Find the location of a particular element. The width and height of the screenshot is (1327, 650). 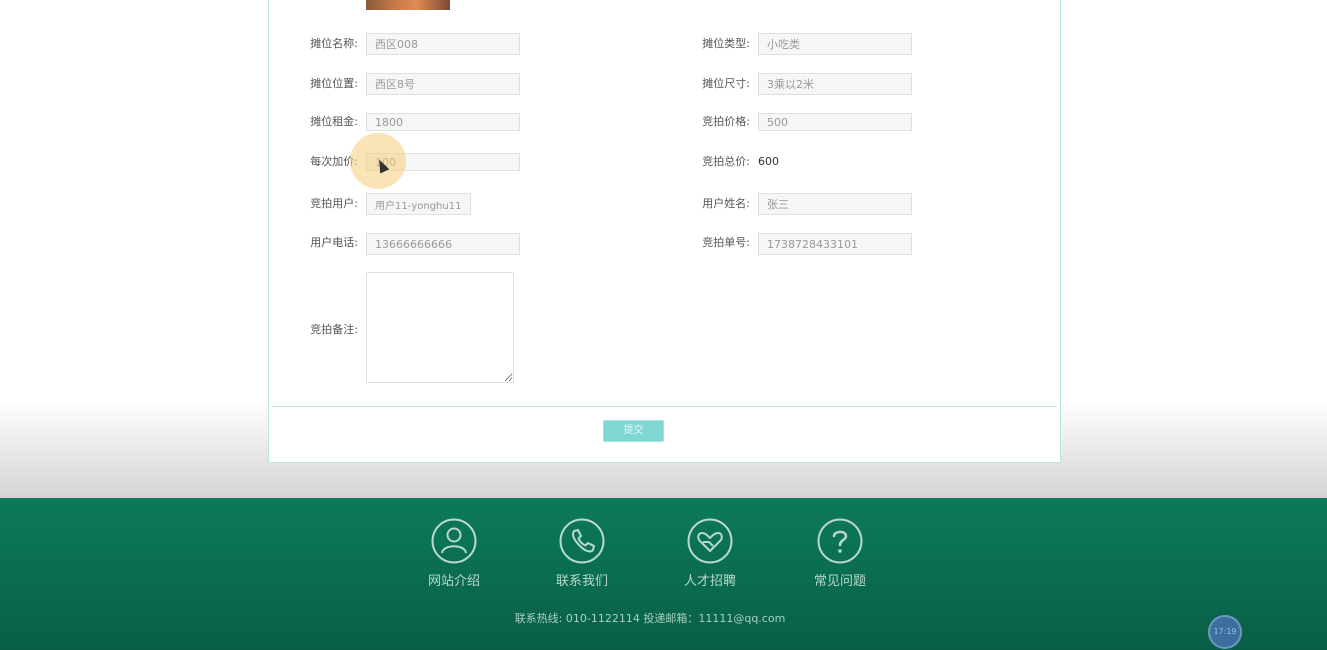

footer-contact-info: 联系热线: 010-1122114 投递邮箱：11111@qq.com is located at coordinates (650, 618).